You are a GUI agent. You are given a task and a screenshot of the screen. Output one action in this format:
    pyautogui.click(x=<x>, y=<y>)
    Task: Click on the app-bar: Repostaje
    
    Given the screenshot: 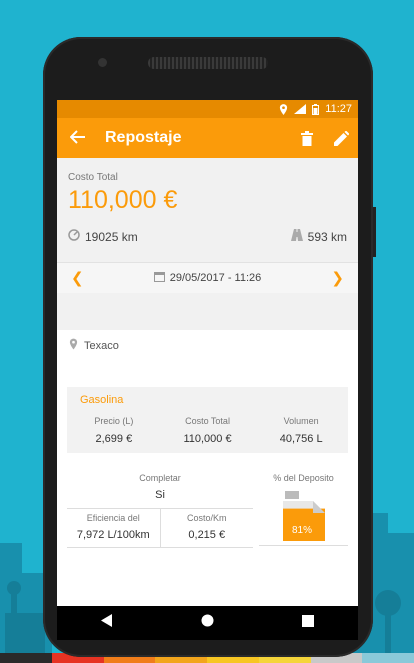 What is the action you would take?
    pyautogui.click(x=207, y=138)
    